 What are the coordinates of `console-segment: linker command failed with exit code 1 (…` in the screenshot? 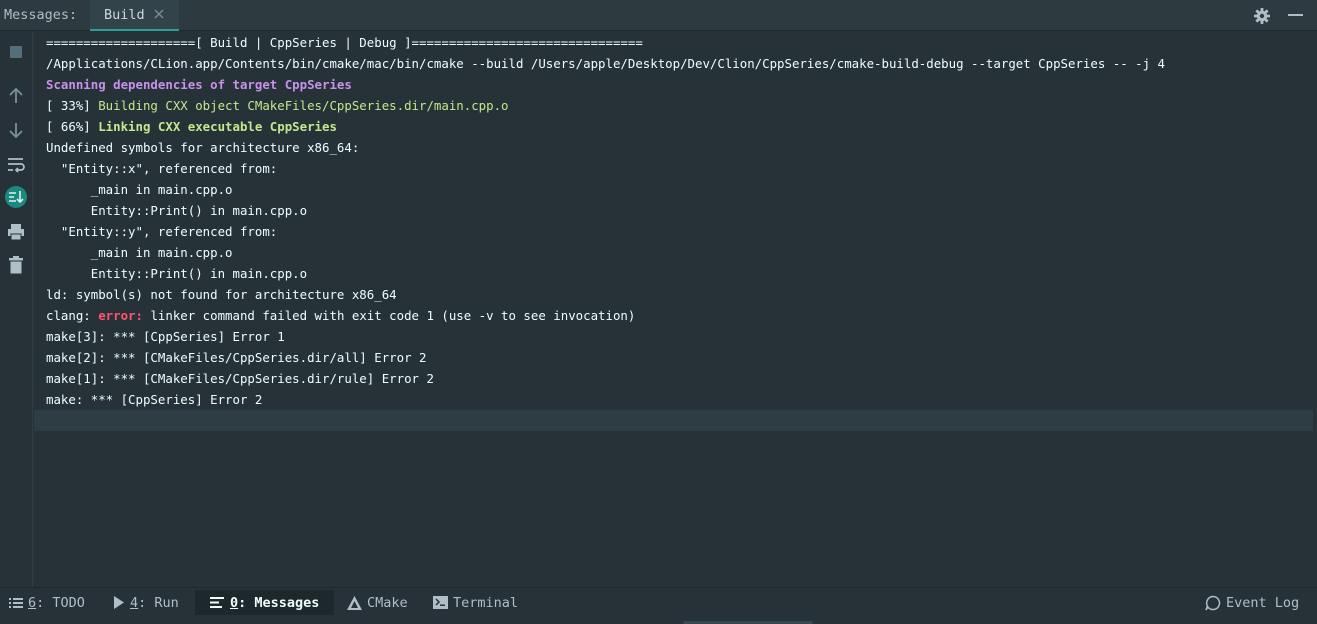 It's located at (389, 315).